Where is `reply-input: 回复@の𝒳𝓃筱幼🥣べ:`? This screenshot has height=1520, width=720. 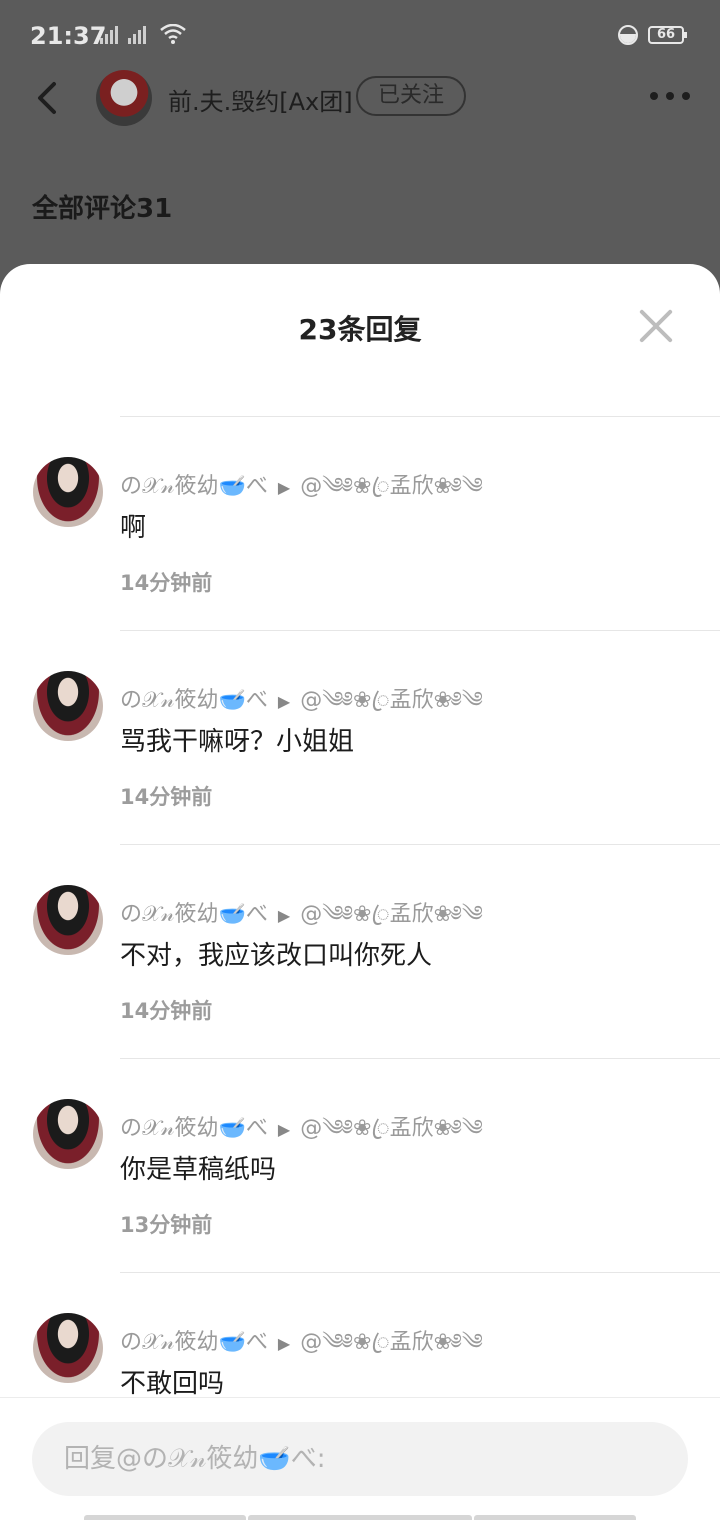 reply-input: 回复@の𝒳𝓃筱幼🥣べ: is located at coordinates (360, 1459).